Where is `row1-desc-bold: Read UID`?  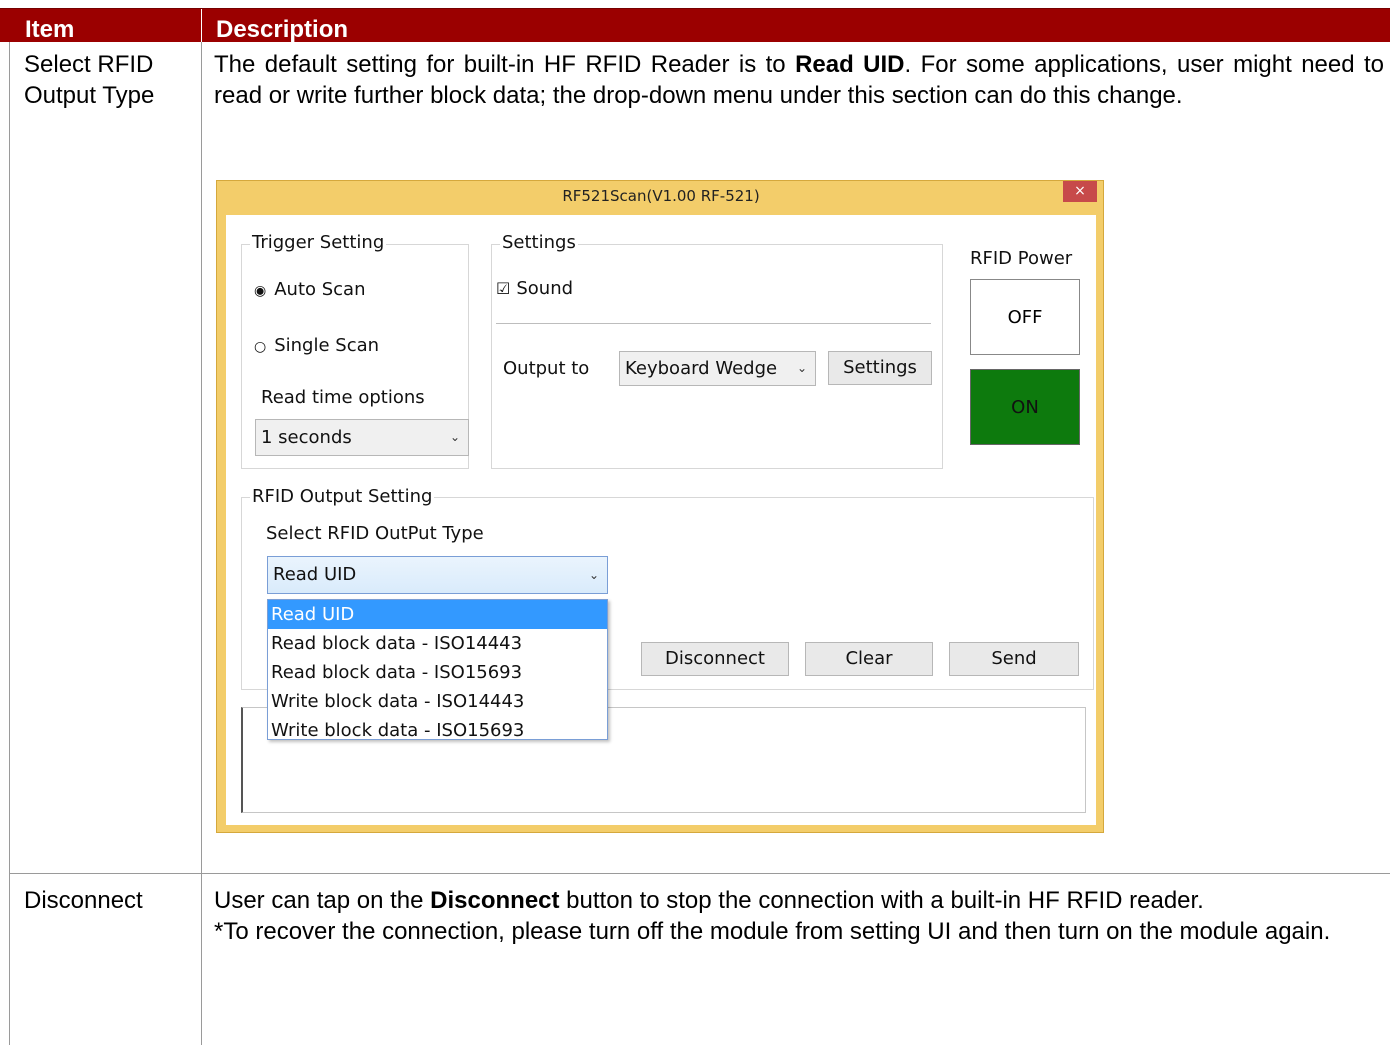
row1-desc-bold: Read UID is located at coordinates (850, 64).